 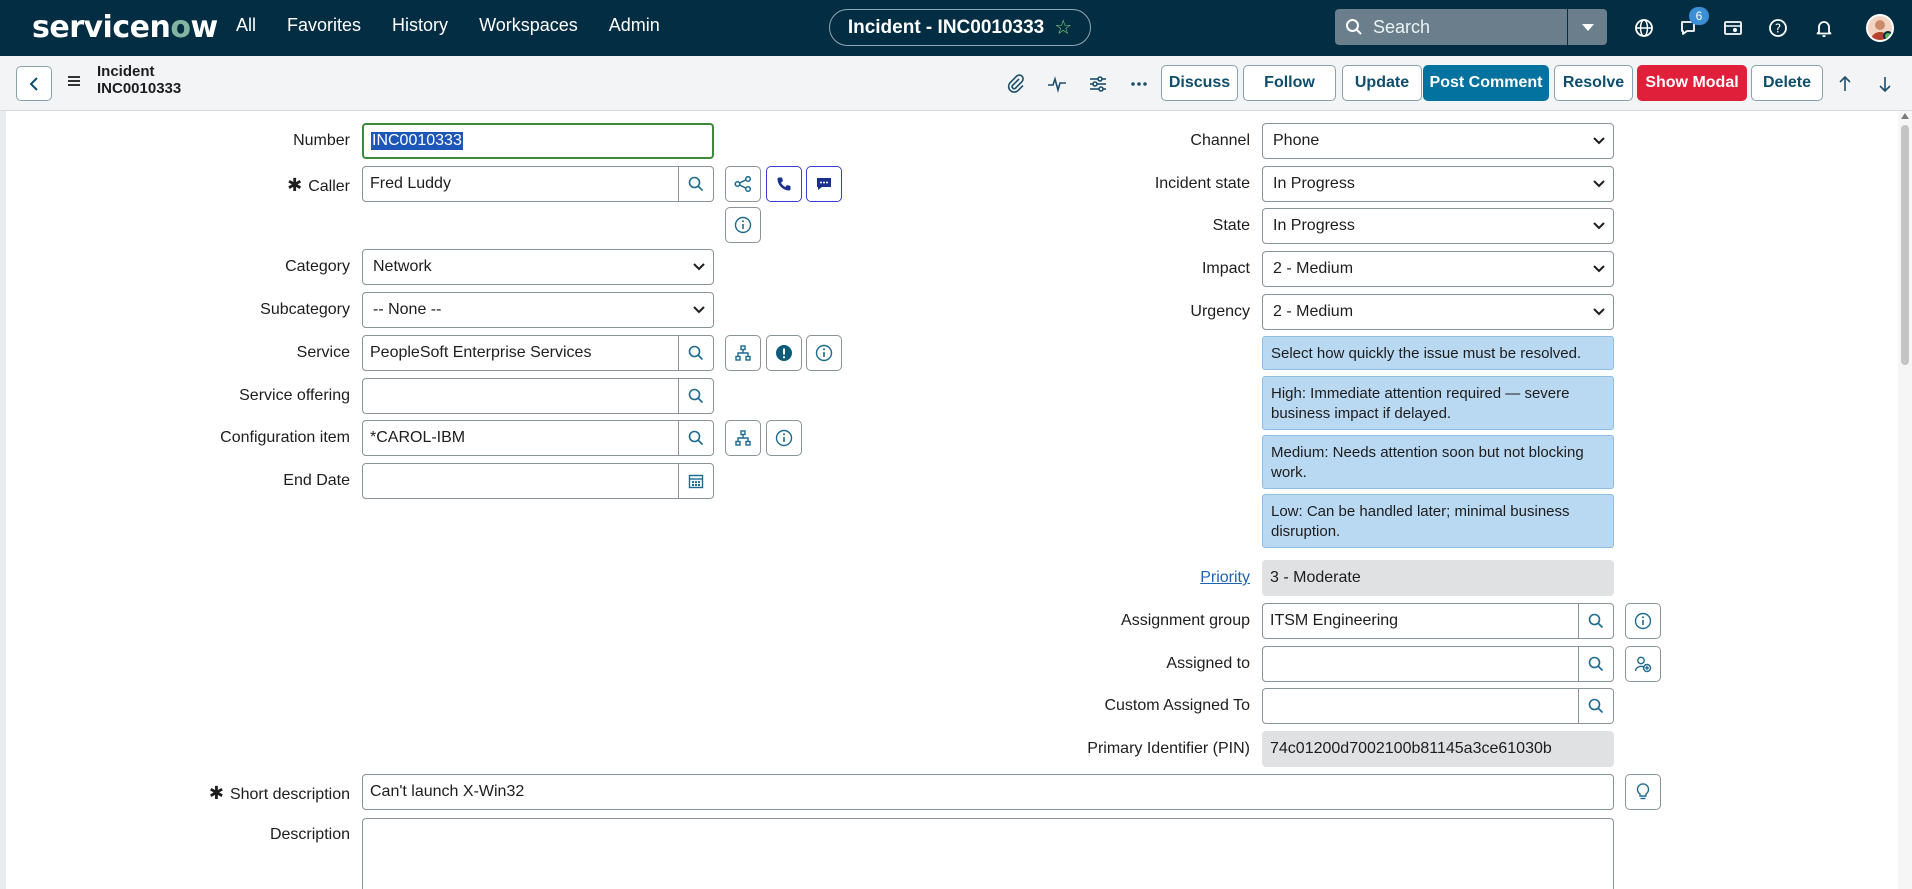 I want to click on incident-state-select: In Progress, so click(x=1438, y=184).